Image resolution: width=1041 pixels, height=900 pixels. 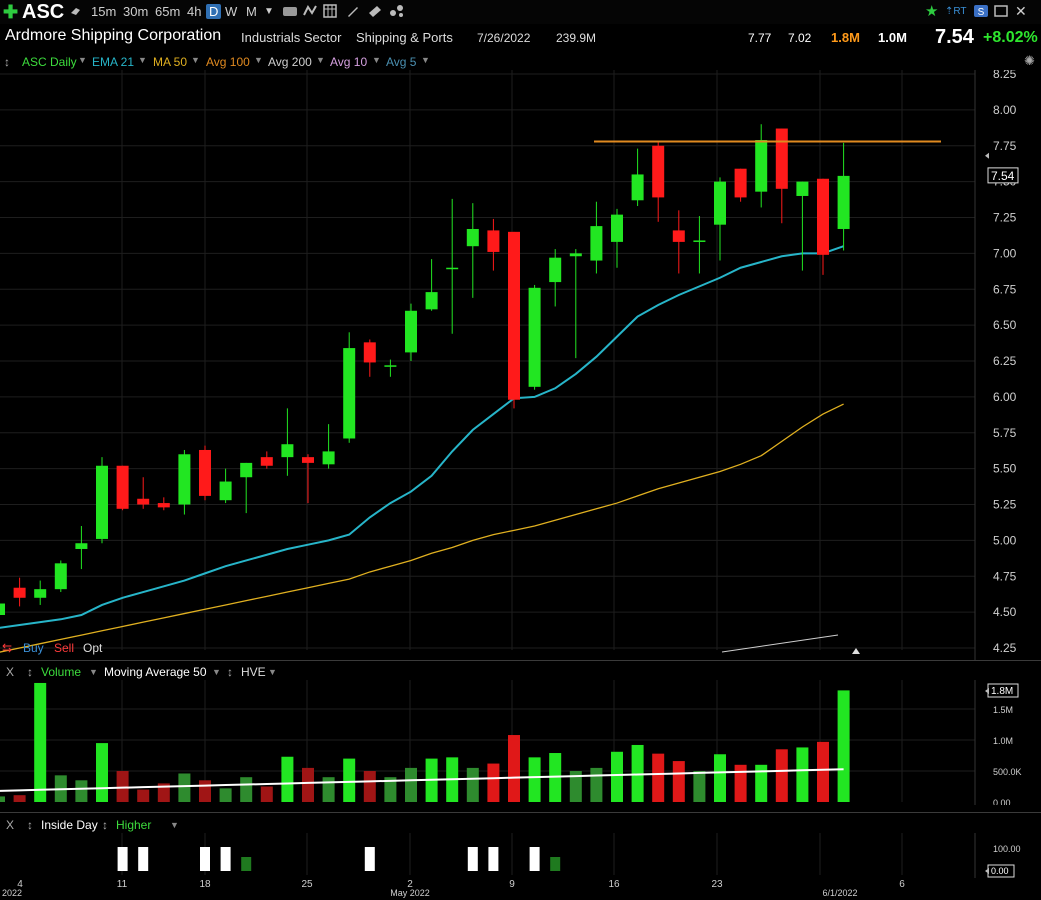 I want to click on legend-ma50: MA 50, so click(x=170, y=62).